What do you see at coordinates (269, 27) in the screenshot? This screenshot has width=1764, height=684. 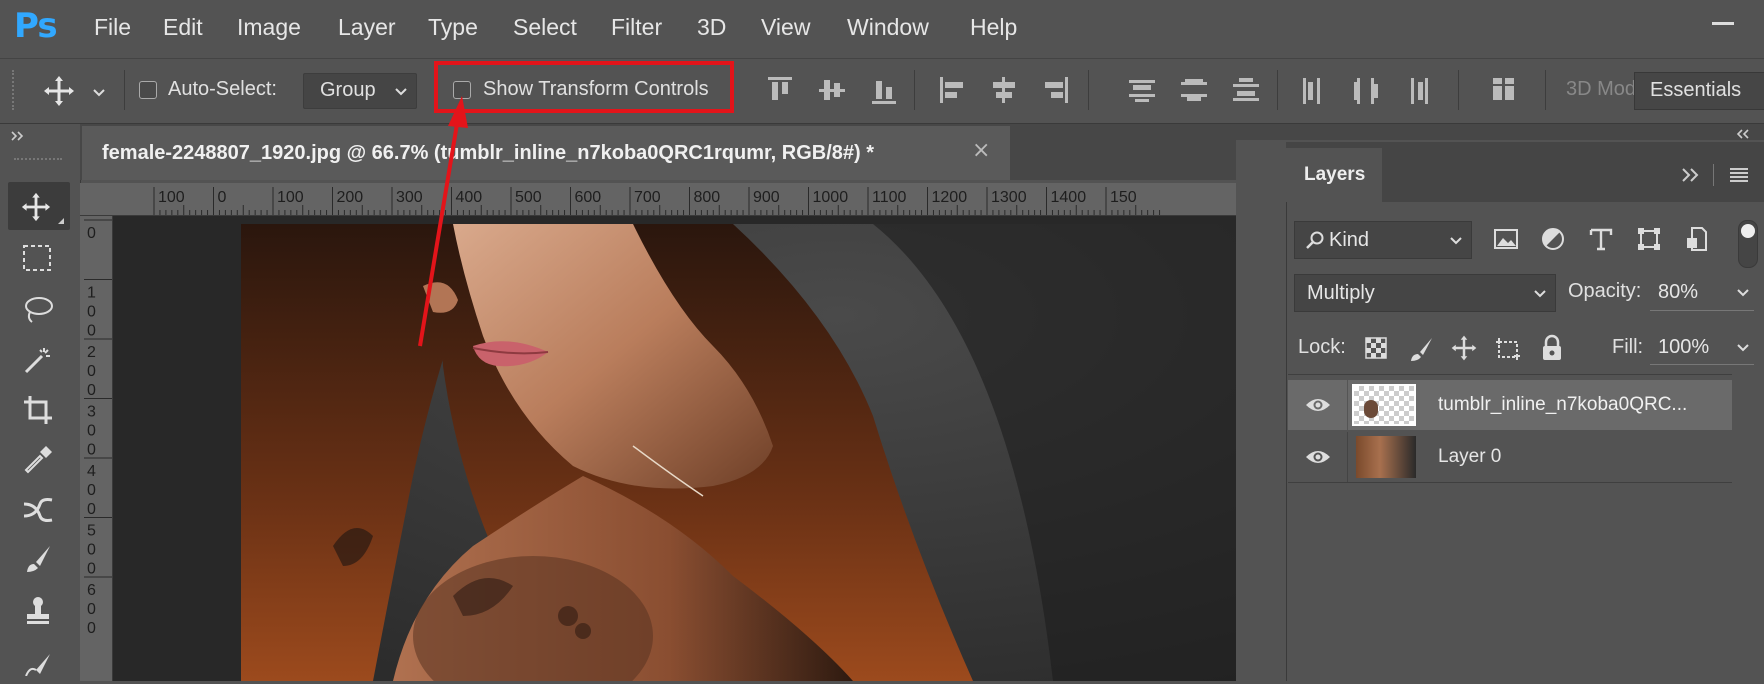 I see `menu-image: Image` at bounding box center [269, 27].